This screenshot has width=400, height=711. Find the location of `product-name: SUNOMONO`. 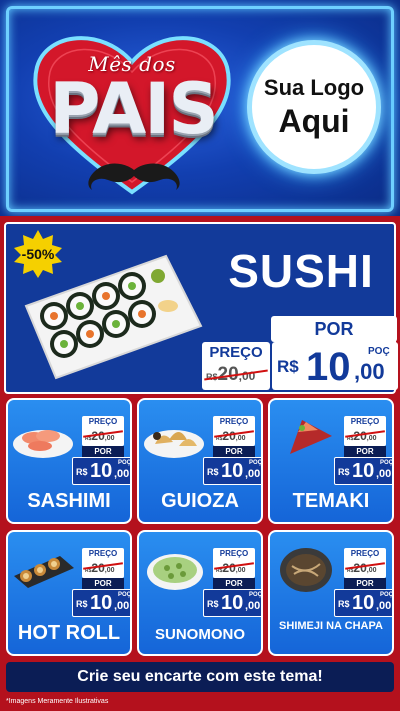

product-name: SUNOMONO is located at coordinates (200, 634).